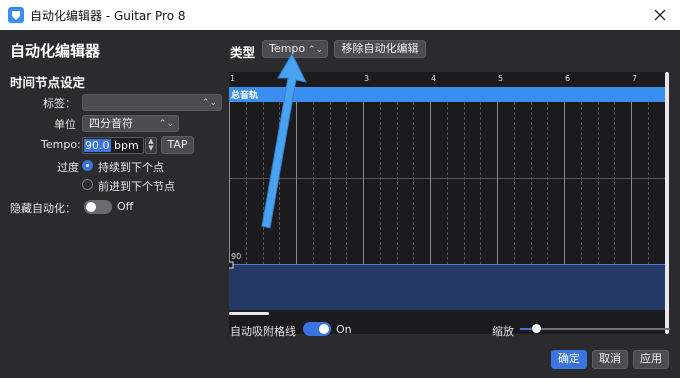  I want to click on tag-label: 标签：, so click(59, 103).